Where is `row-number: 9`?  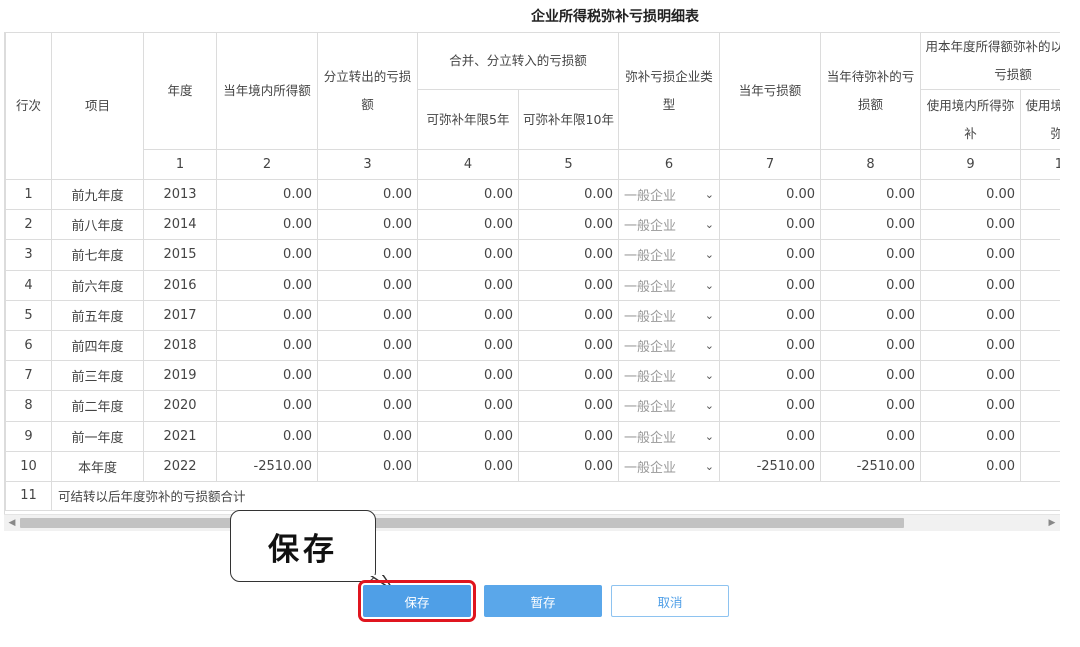
row-number: 9 is located at coordinates (28, 436).